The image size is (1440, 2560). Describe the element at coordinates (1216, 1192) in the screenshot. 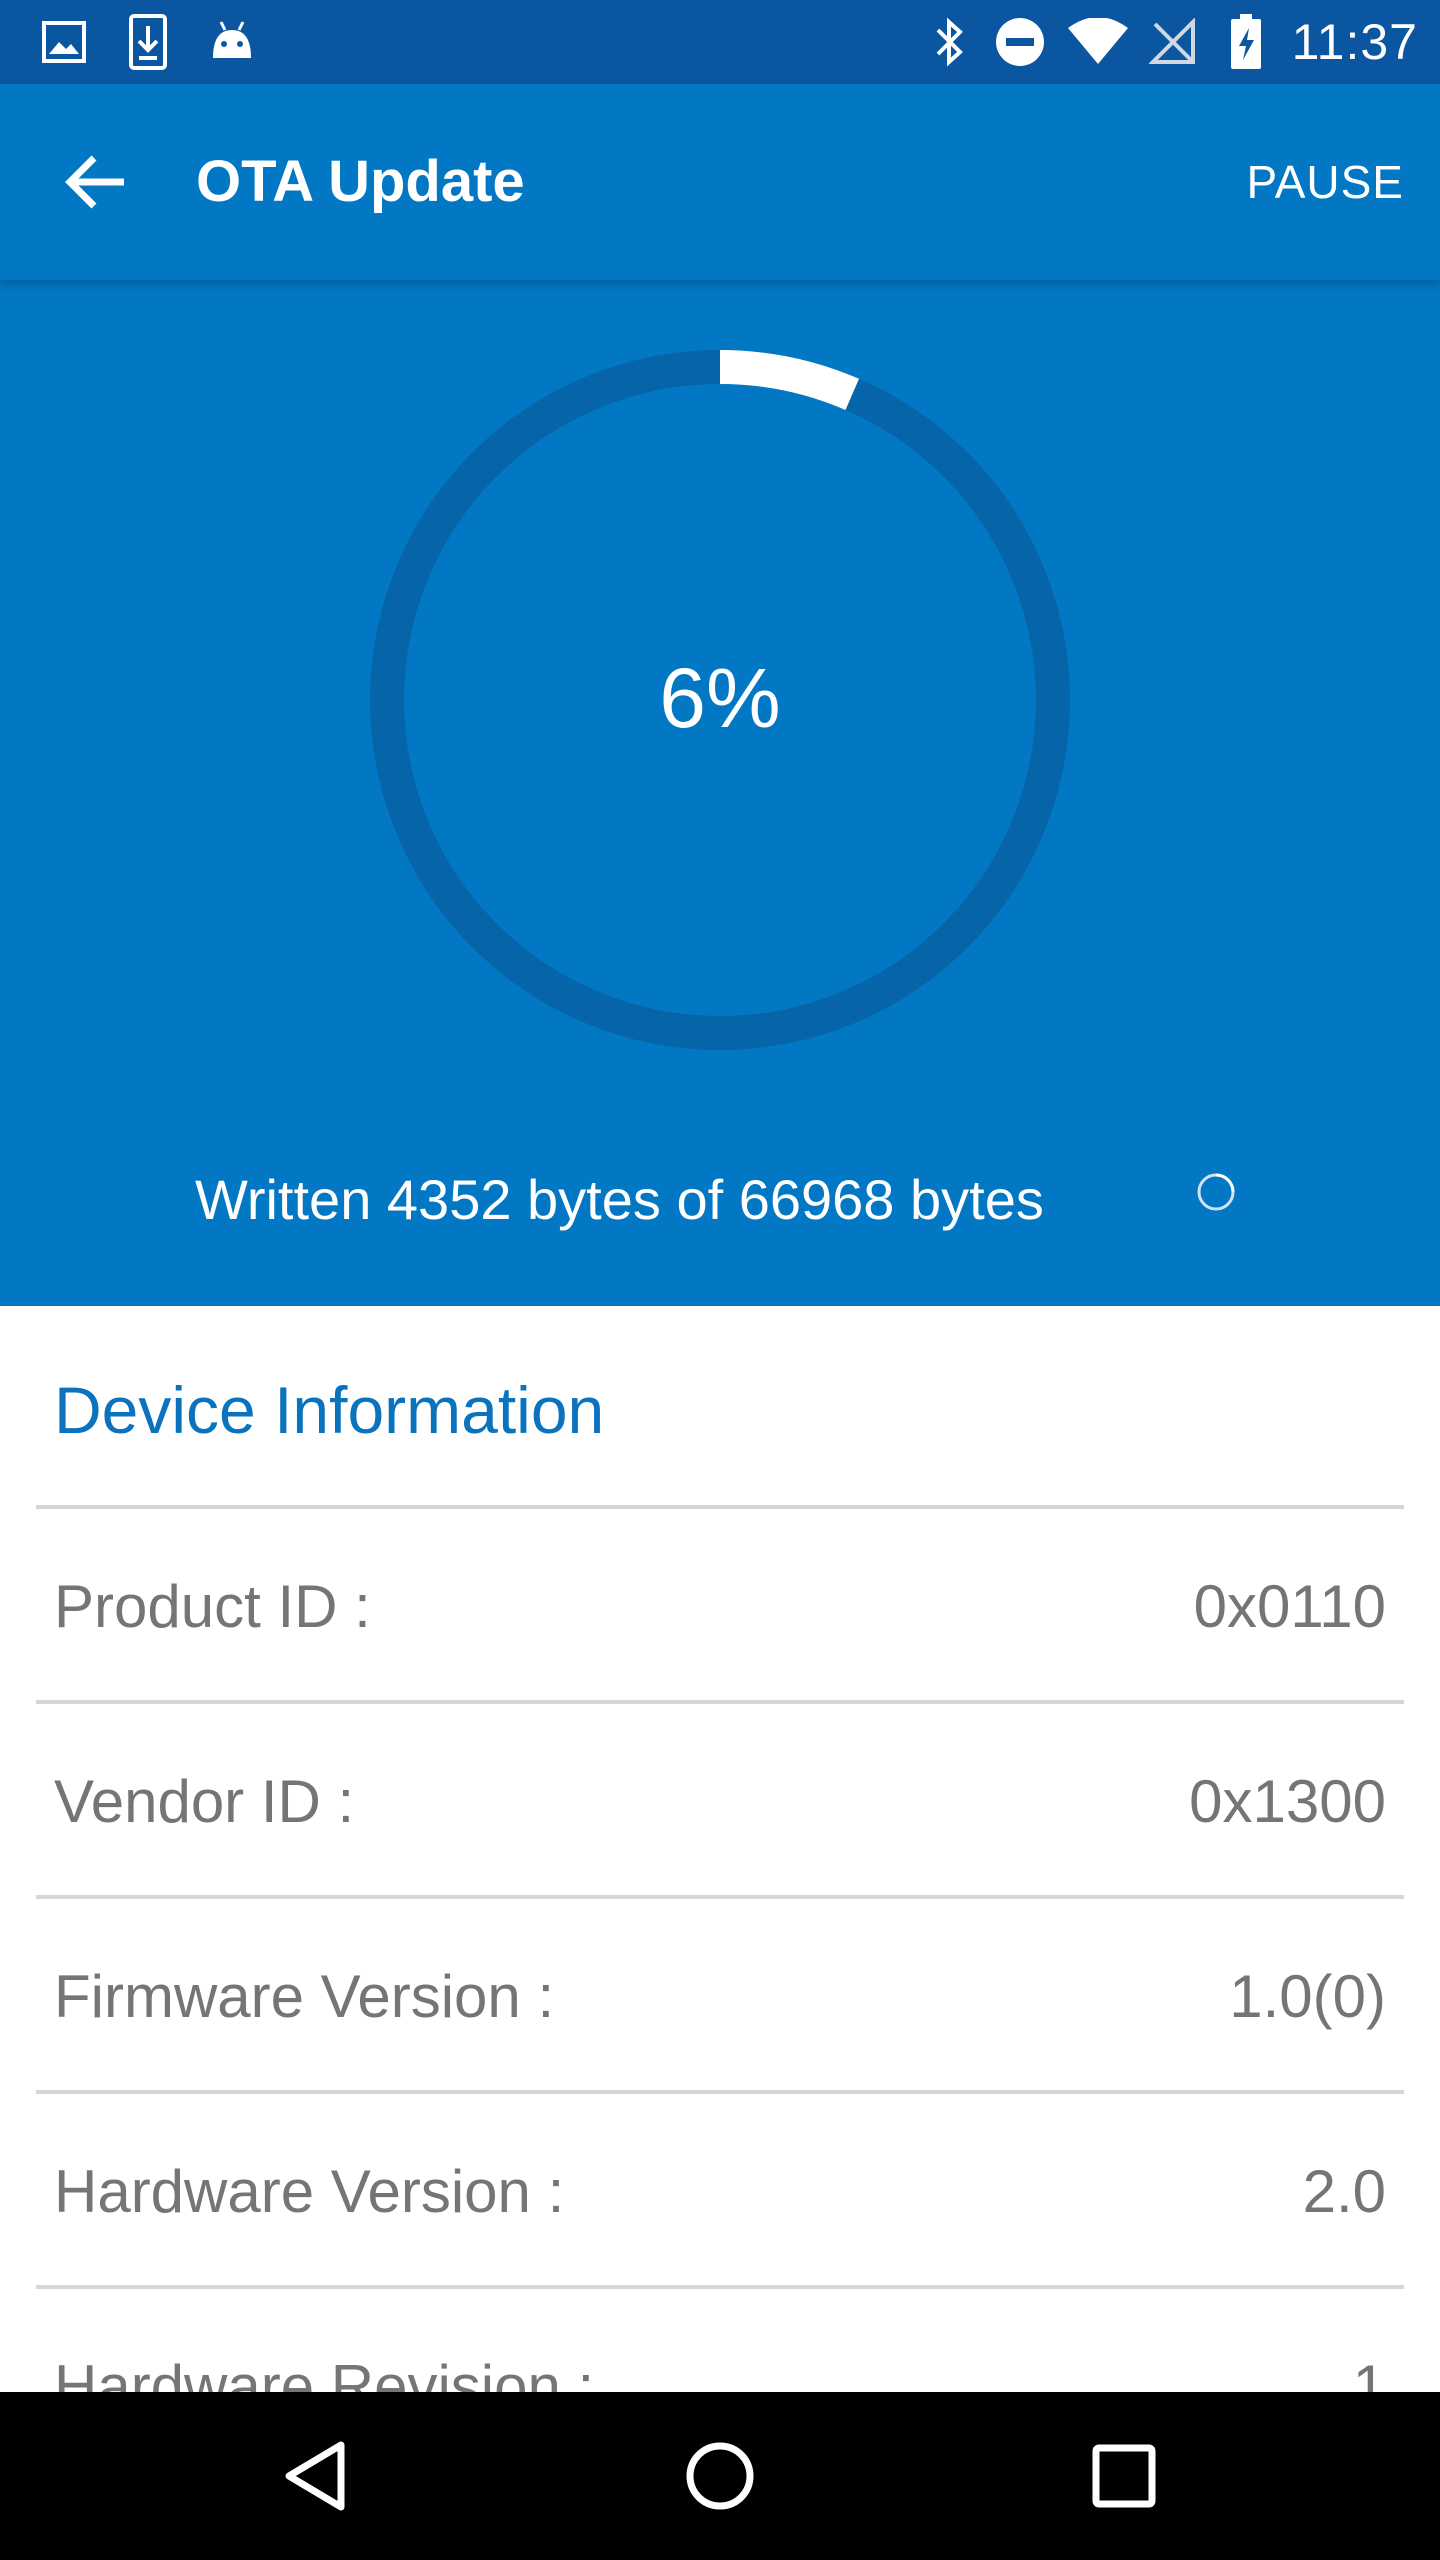

I see `loading-spinner-icon` at that location.